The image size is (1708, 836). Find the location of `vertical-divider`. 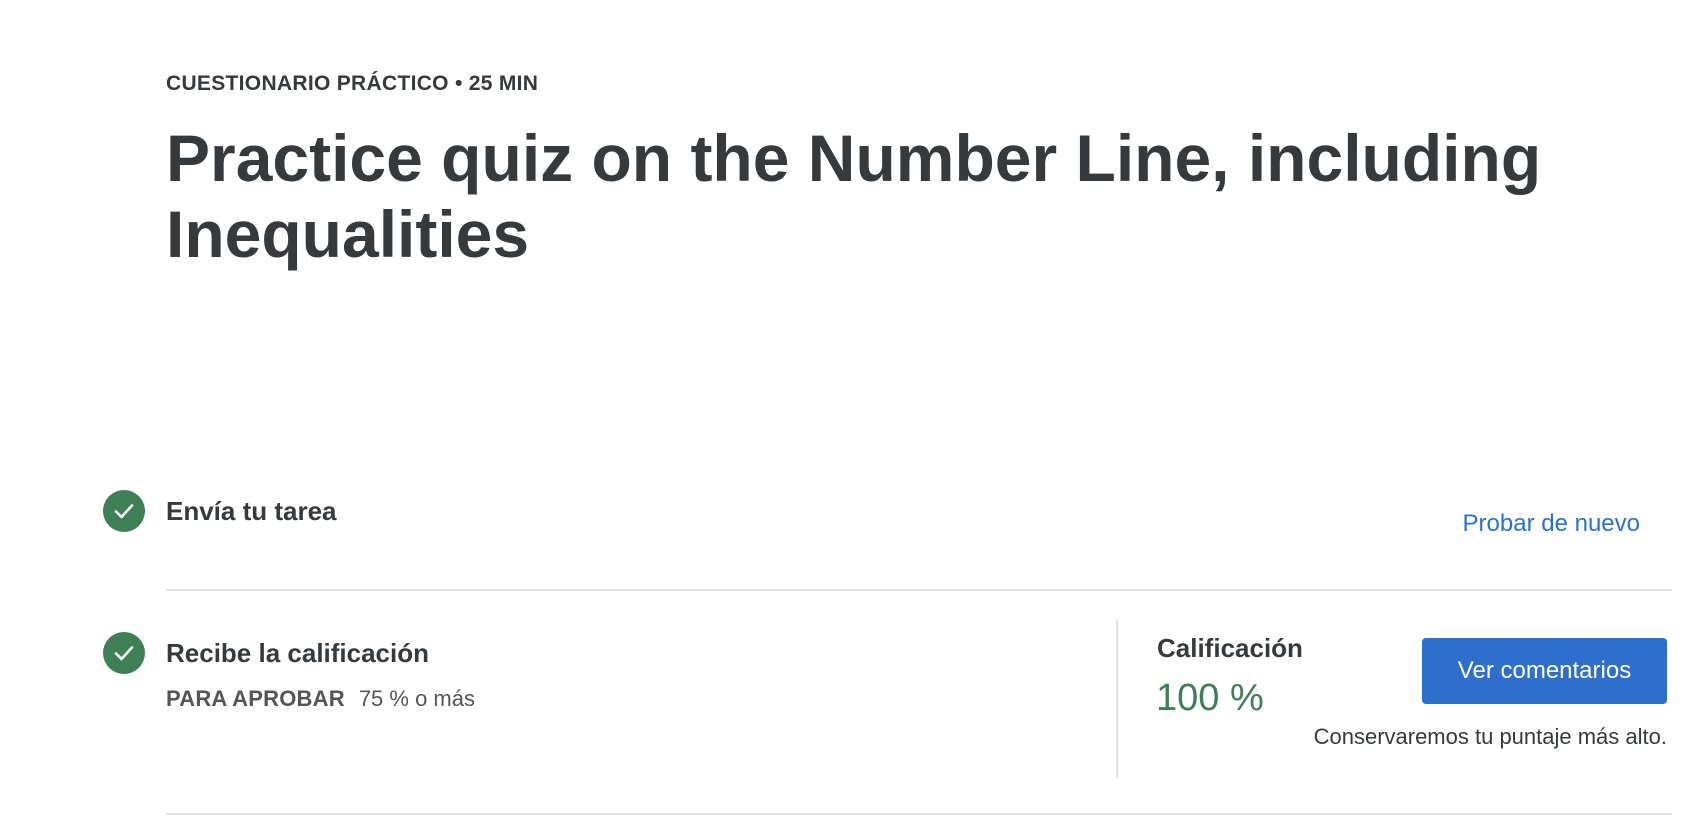

vertical-divider is located at coordinates (1117, 699).